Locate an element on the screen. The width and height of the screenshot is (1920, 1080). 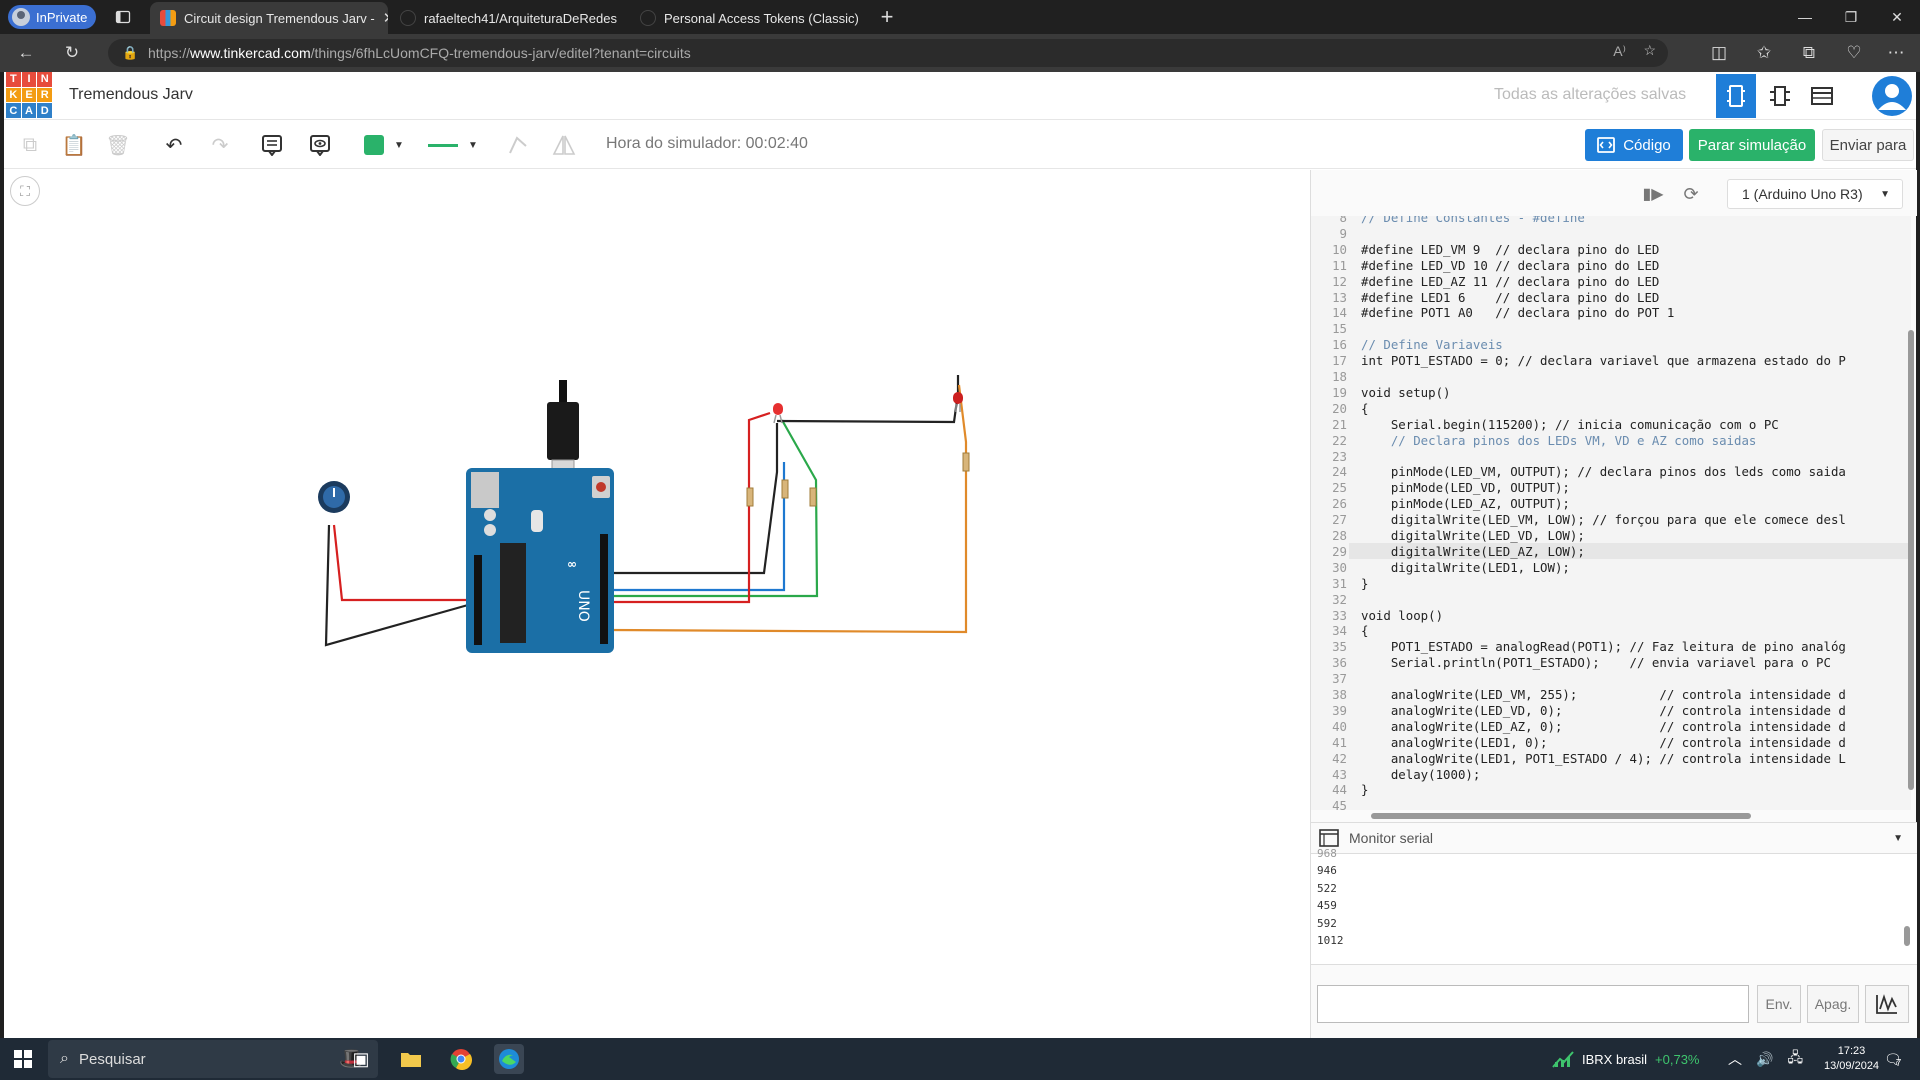
code-line: #define LED1 6 // declara pino do LED is located at coordinates (1510, 297).